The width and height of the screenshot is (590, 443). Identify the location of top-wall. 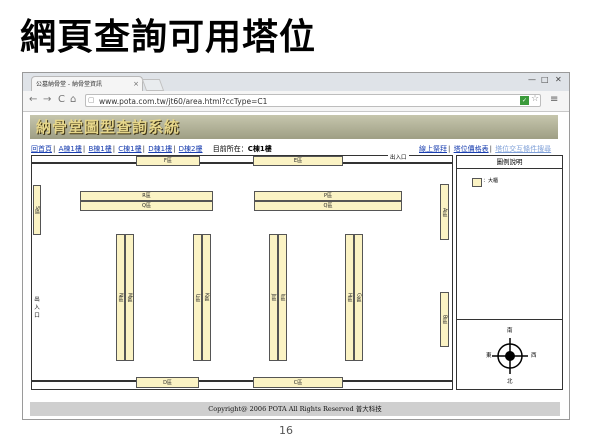
(242, 163).